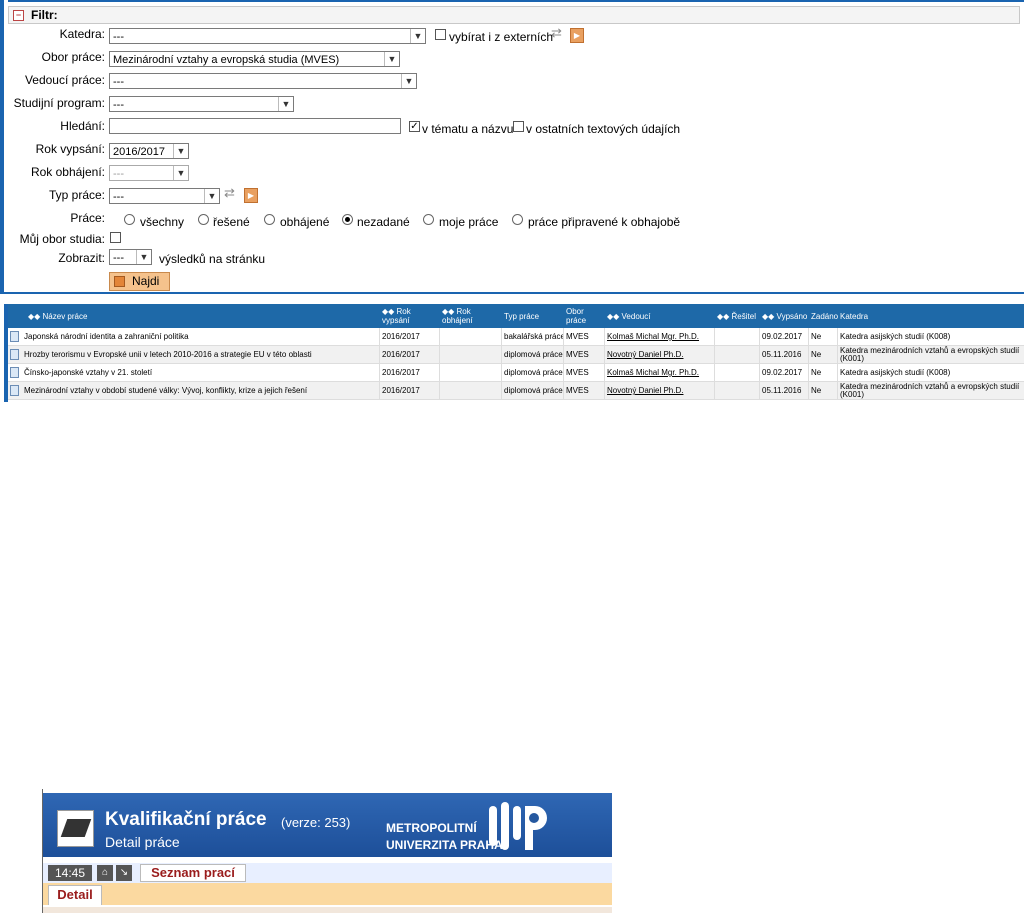 Image resolution: width=1024 pixels, height=913 pixels. Describe the element at coordinates (194, 372) in the screenshot. I see `cell-nazev: Čínsko-japonské vztahy v 21. století` at that location.